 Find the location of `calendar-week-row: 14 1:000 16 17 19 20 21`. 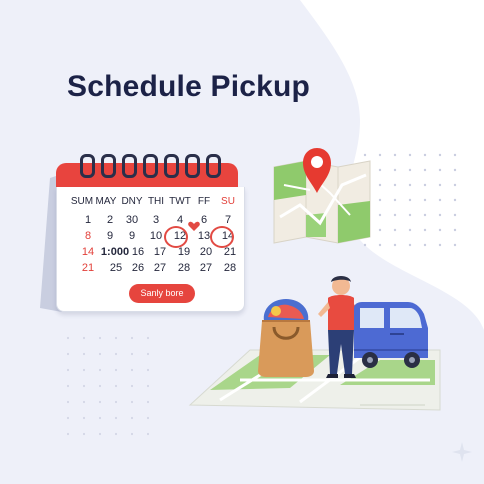

calendar-week-row: 14 1:000 16 17 19 20 21 is located at coordinates (155, 253).